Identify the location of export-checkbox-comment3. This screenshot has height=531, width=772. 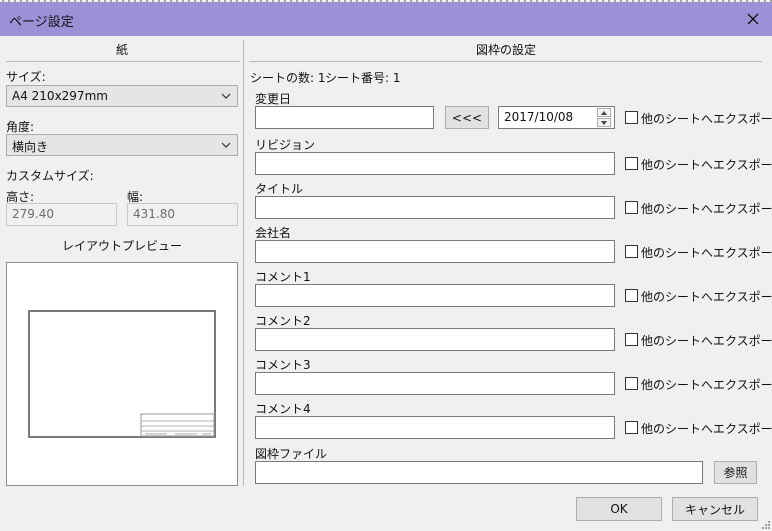
(631, 383).